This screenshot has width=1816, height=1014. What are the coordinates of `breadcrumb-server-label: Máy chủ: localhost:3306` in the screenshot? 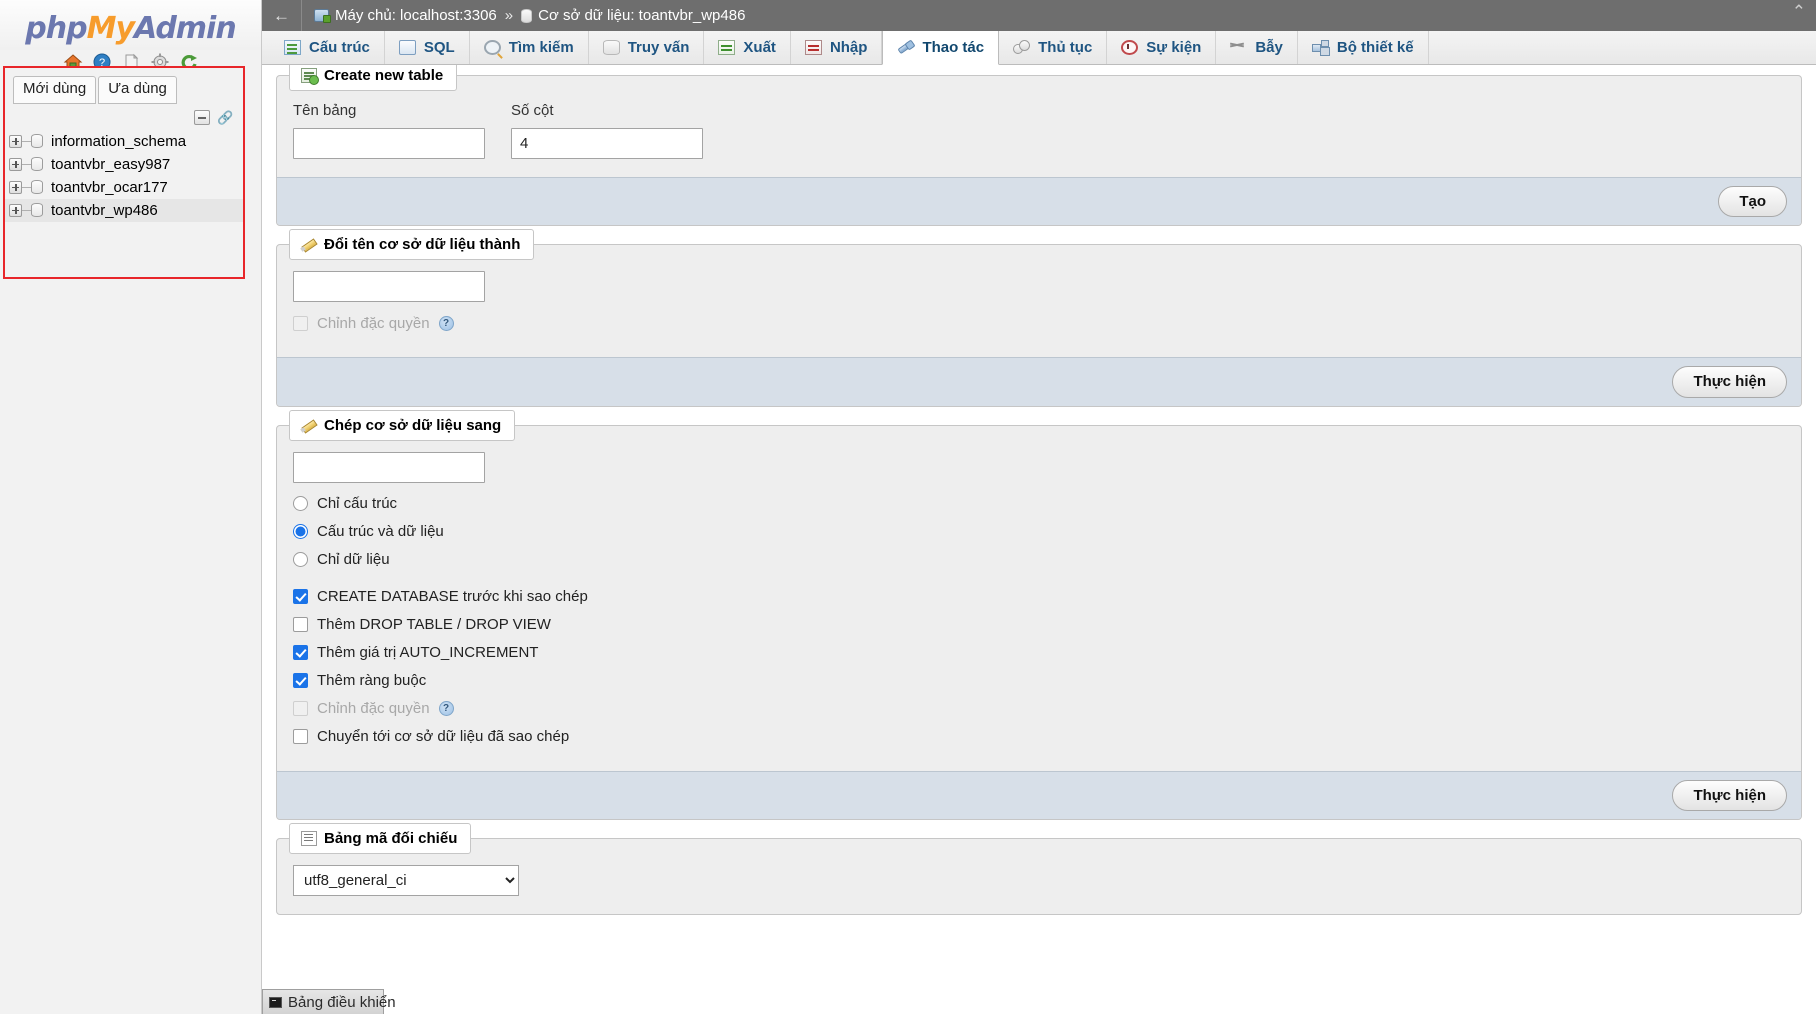 It's located at (416, 15).